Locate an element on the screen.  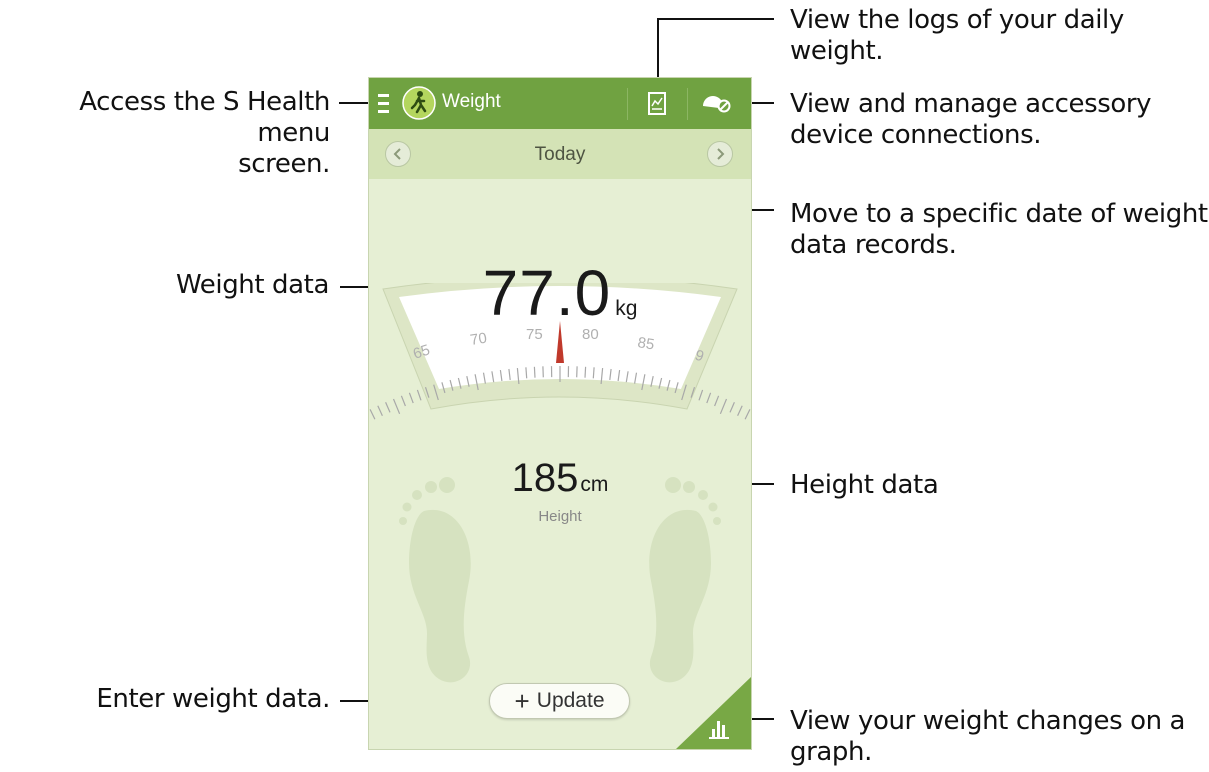
log-chart-icon is located at coordinates (657, 103).